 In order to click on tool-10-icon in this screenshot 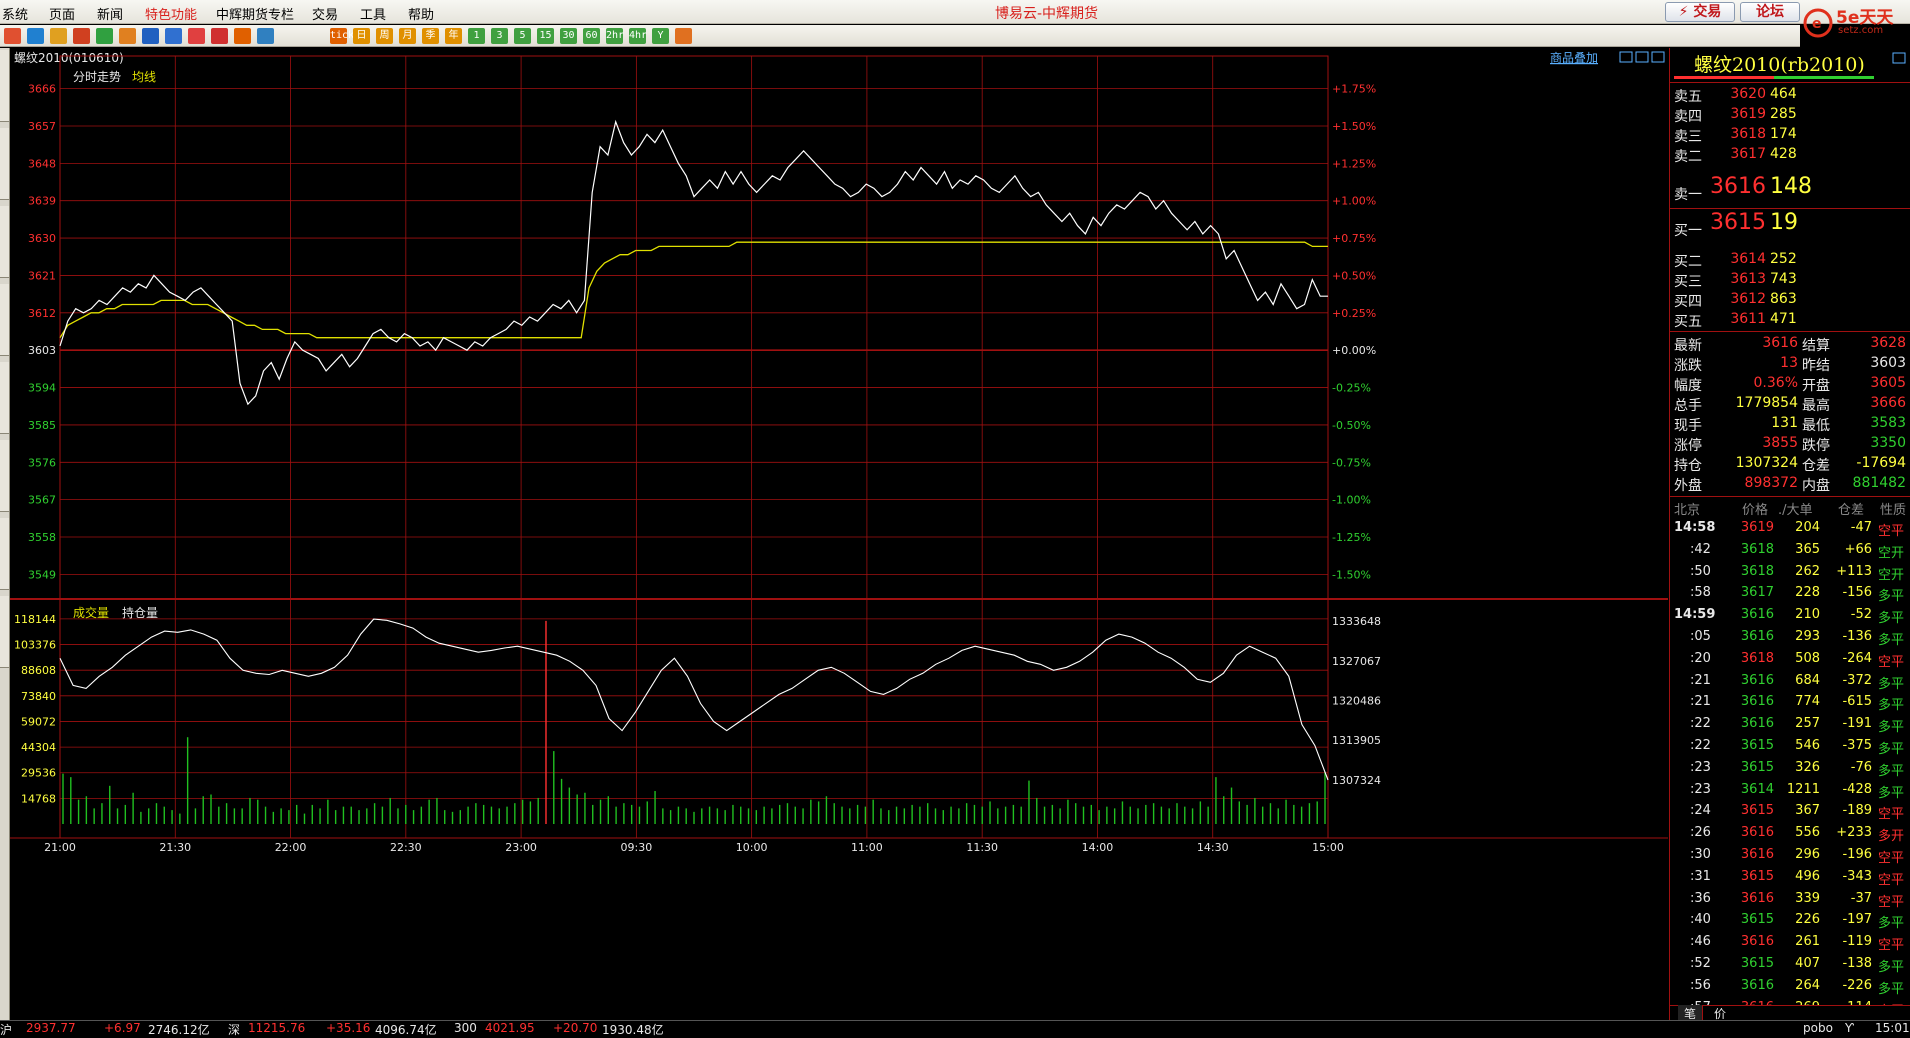, I will do `click(242, 36)`.